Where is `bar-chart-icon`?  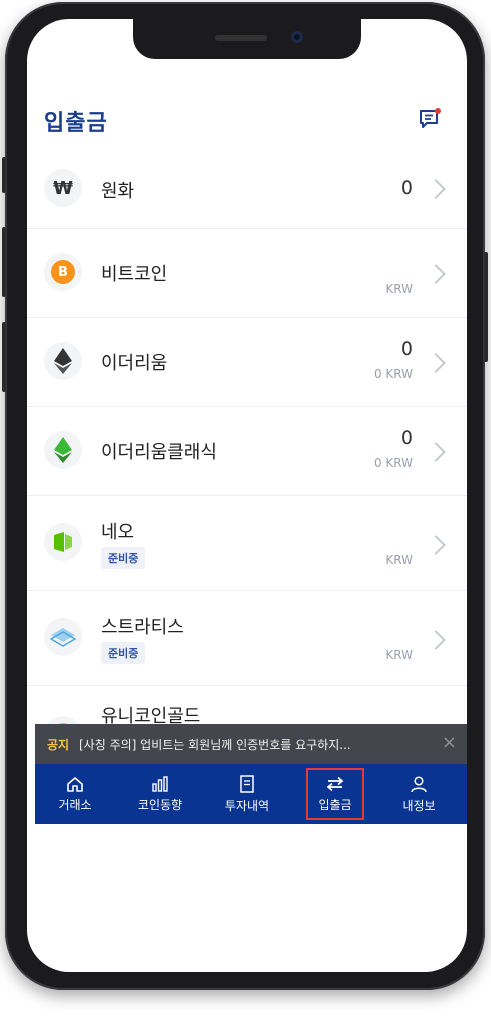 bar-chart-icon is located at coordinates (160, 783).